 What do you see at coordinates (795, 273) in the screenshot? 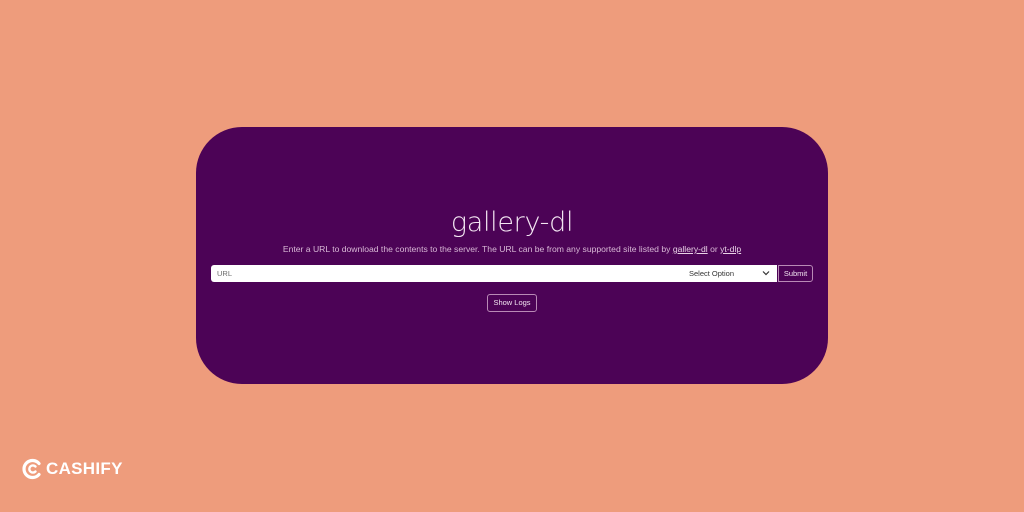
I see `submit-button: Submit` at bounding box center [795, 273].